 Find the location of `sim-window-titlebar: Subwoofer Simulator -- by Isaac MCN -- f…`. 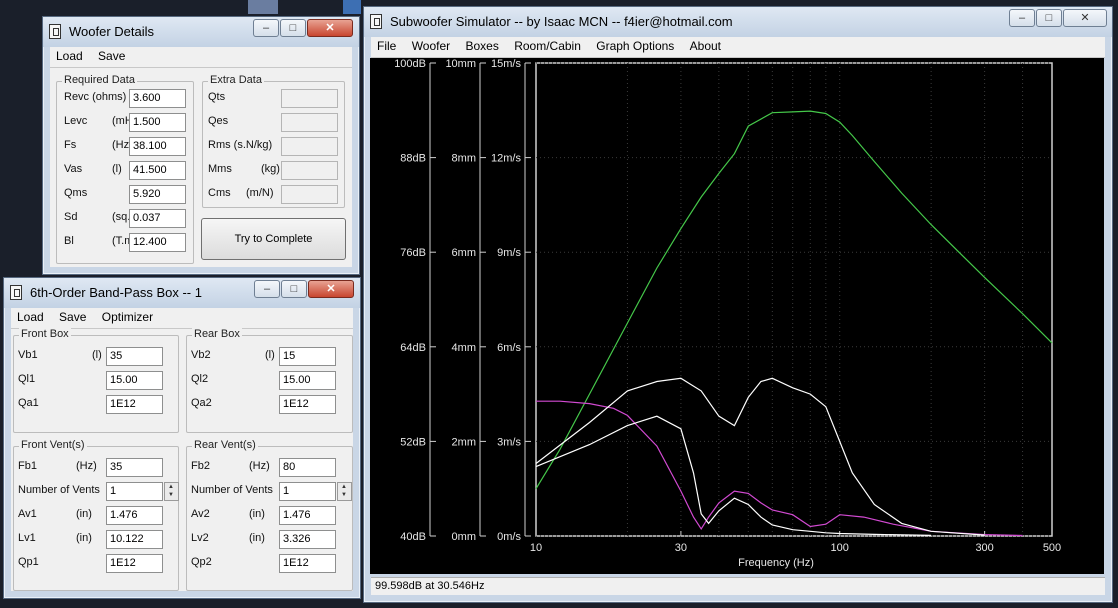

sim-window-titlebar: Subwoofer Simulator -- by Isaac MCN -- f… is located at coordinates (738, 22).